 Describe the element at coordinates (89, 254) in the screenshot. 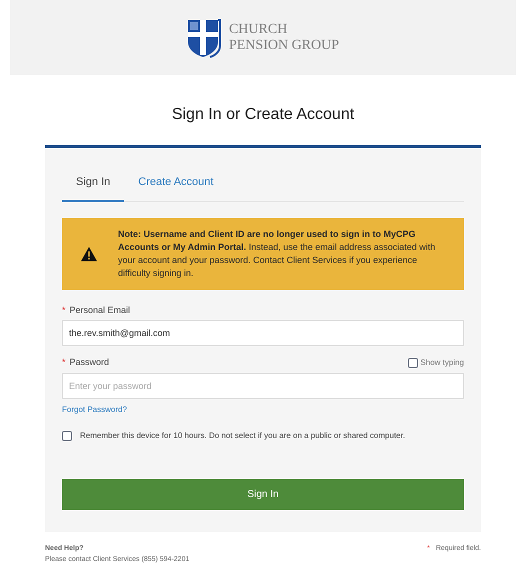

I see `warning-icon` at that location.